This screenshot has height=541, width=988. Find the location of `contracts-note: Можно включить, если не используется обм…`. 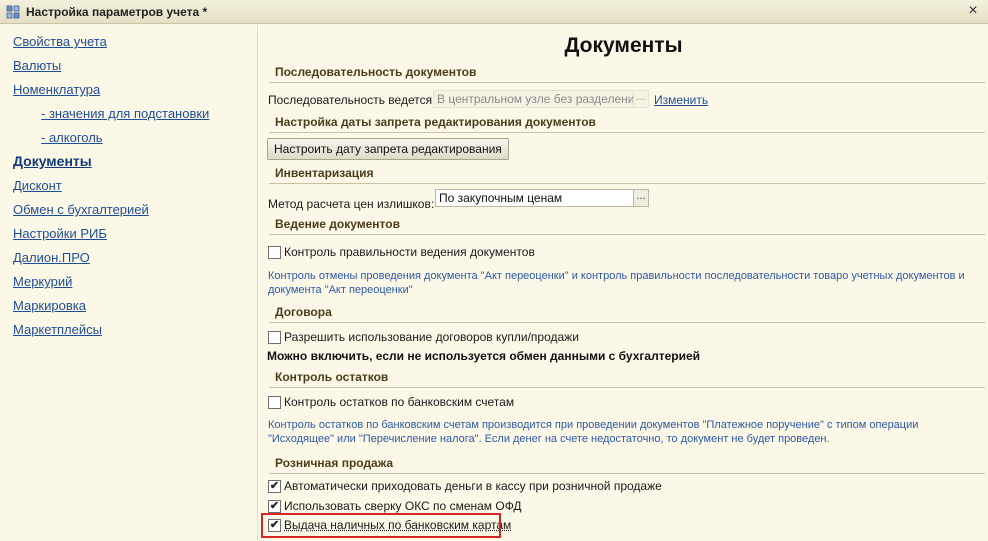

contracts-note: Можно включить, если не используется обм… is located at coordinates (484, 356).